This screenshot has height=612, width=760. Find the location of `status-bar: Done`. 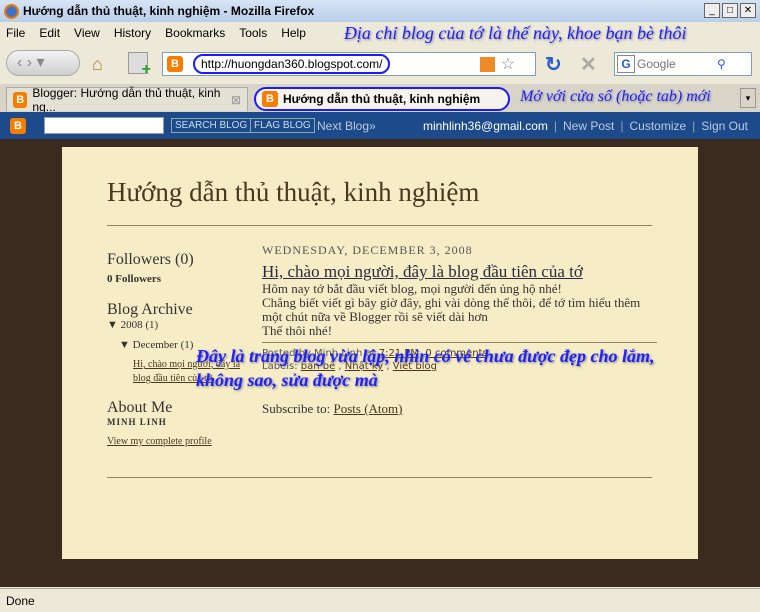

status-bar: Done is located at coordinates (380, 600).